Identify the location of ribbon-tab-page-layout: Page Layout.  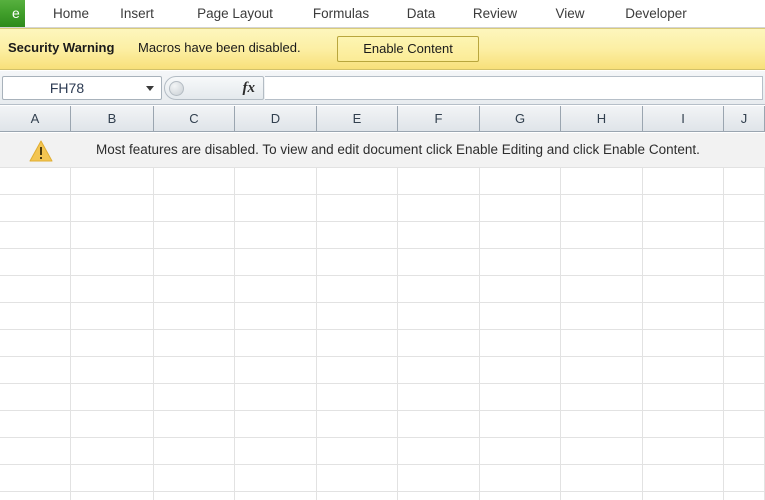
(235, 13).